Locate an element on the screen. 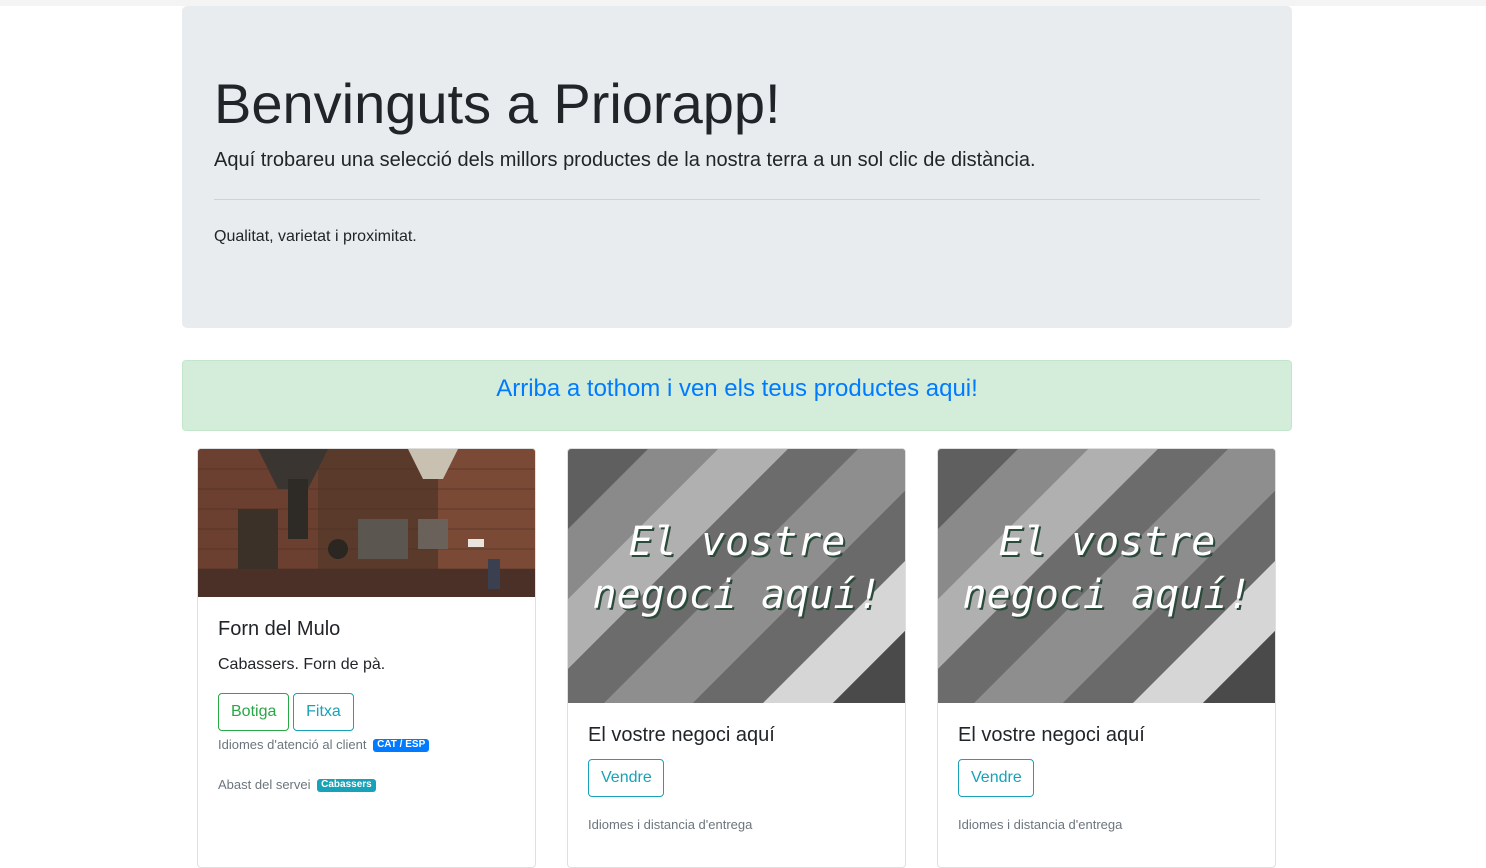 The height and width of the screenshot is (868, 1486). card-text: Cabassers. Forn de pà. is located at coordinates (302, 664).